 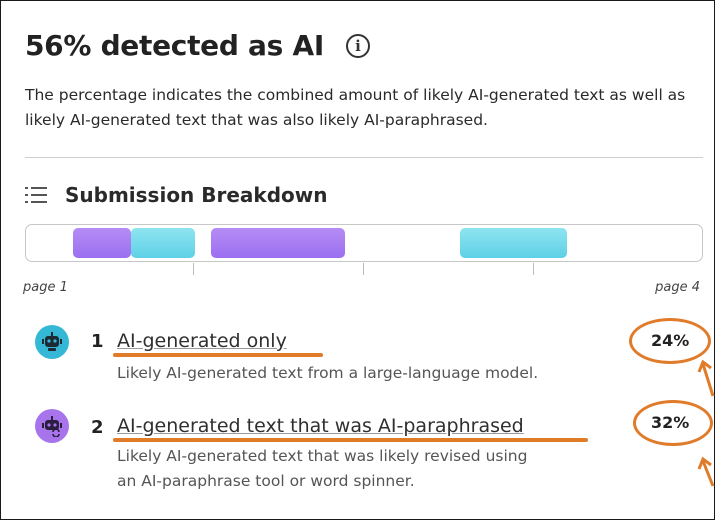 I want to click on item-number: 2, so click(x=97, y=427).